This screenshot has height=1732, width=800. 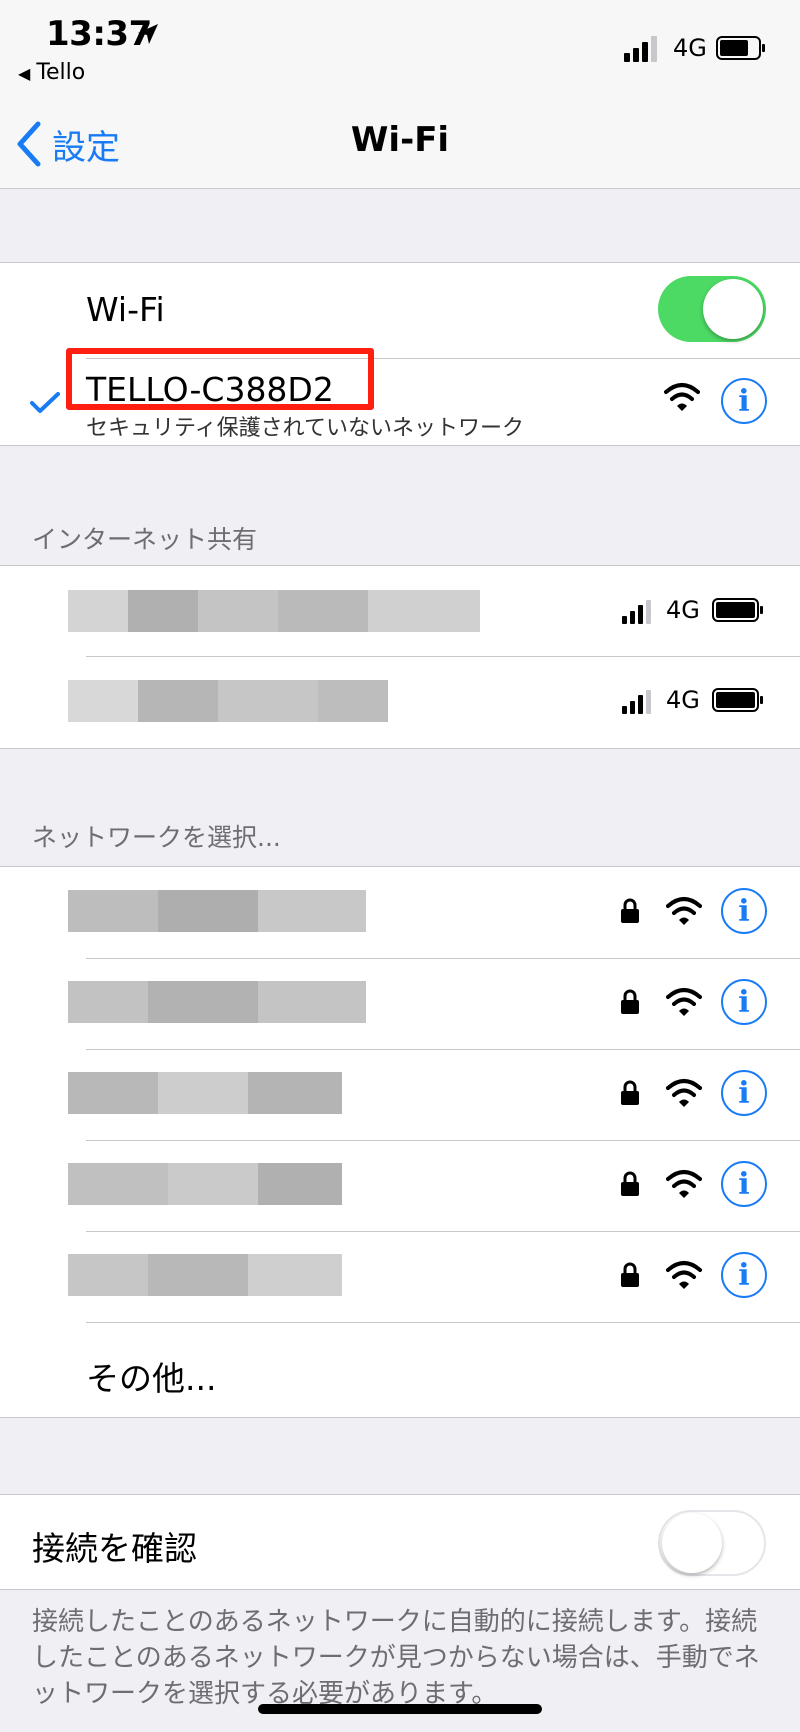 What do you see at coordinates (145, 539) in the screenshot?
I see `hotspot-header: インターネット共有` at bounding box center [145, 539].